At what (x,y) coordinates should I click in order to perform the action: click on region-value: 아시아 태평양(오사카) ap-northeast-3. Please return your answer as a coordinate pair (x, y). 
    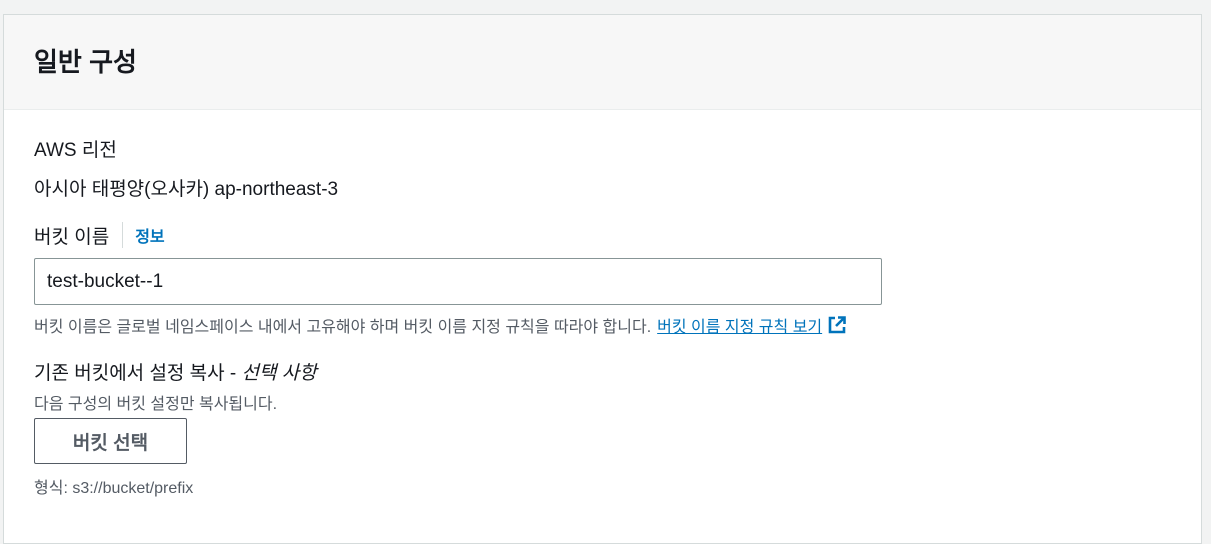
    Looking at the image, I should click on (186, 189).